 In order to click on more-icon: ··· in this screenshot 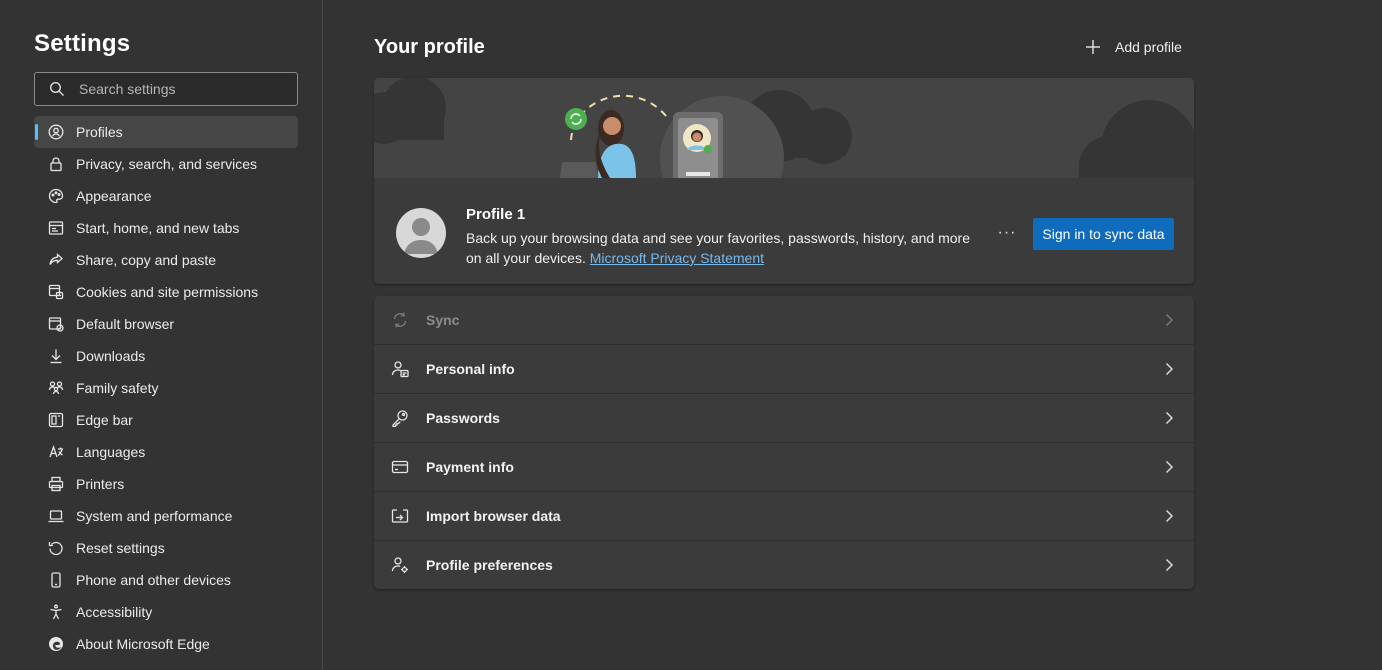, I will do `click(1007, 232)`.